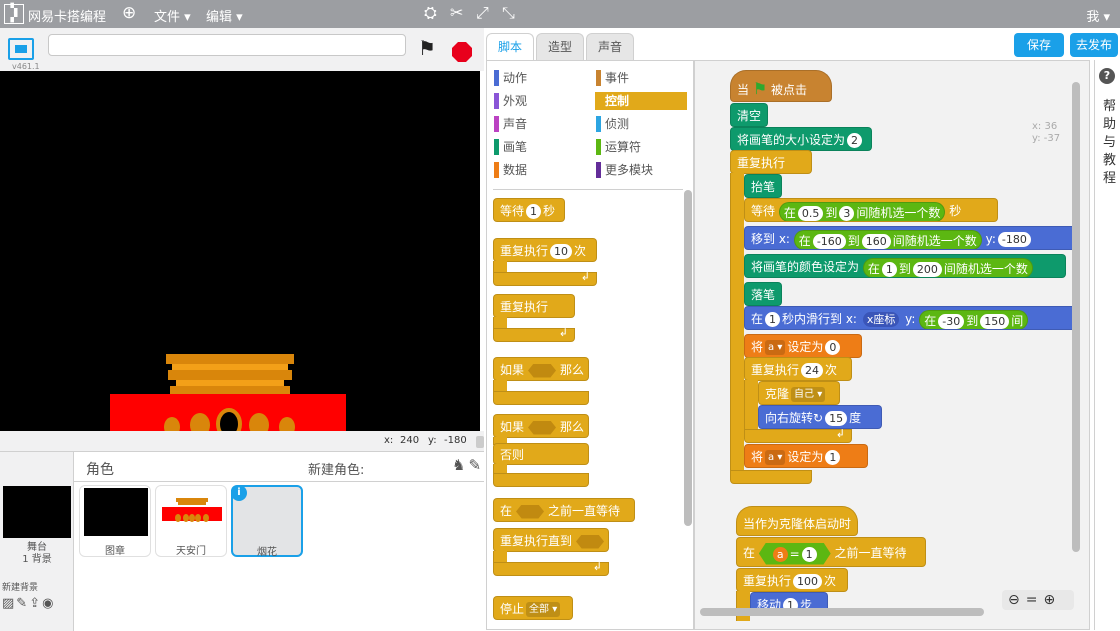 This screenshot has width=1120, height=631. I want to click on project-title-input, so click(227, 45).